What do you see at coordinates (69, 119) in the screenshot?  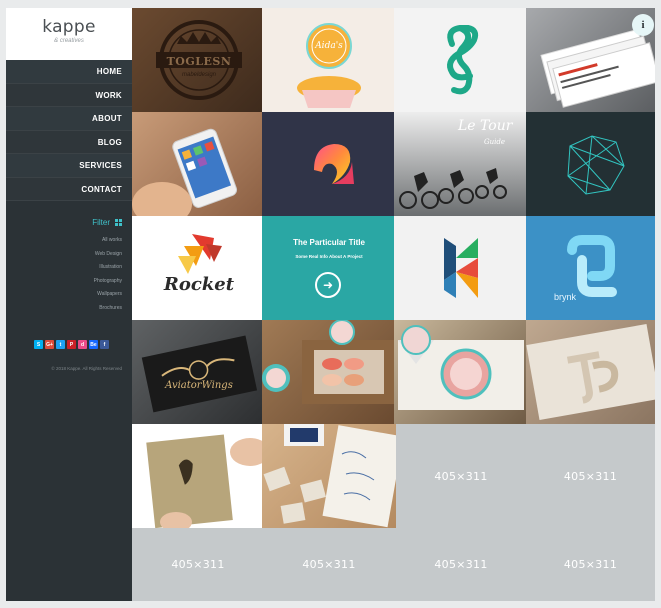 I see `nav-item-about: ABOUT` at bounding box center [69, 119].